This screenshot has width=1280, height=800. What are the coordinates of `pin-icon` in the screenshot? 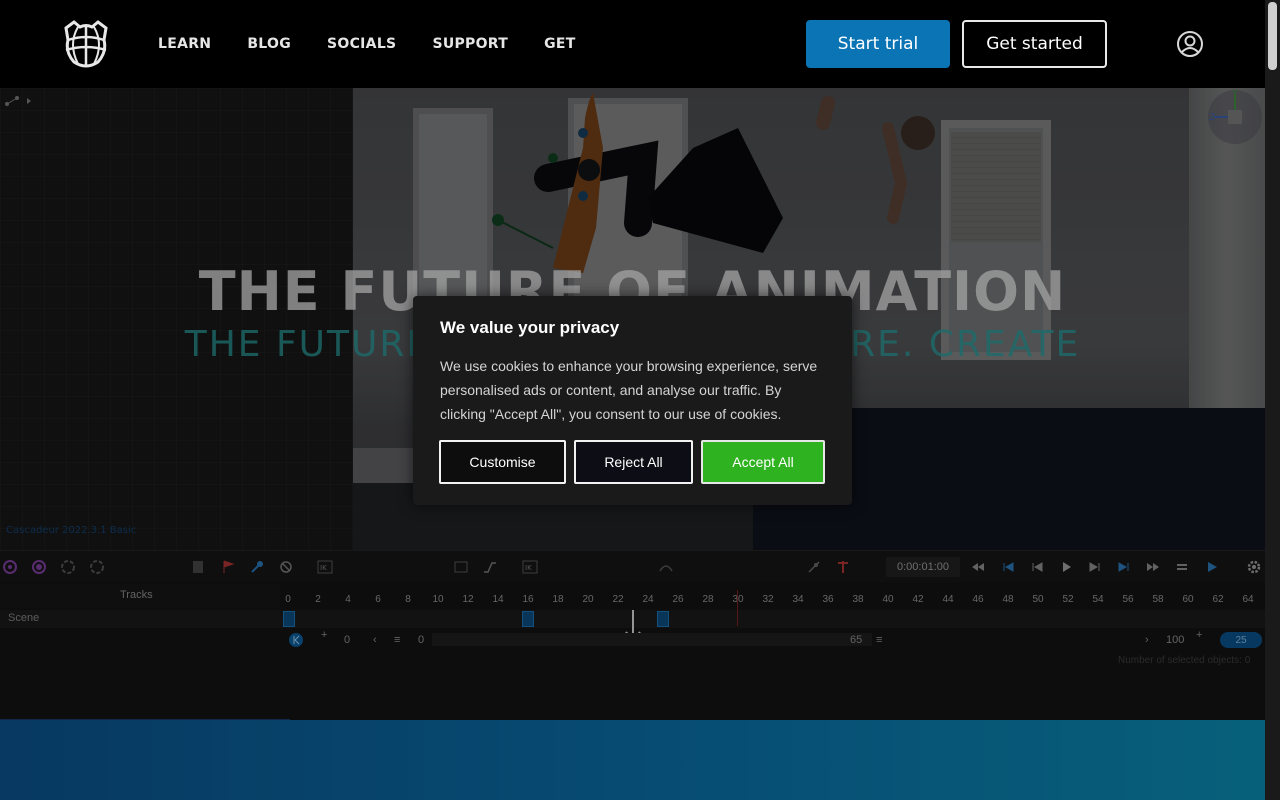 It's located at (843, 567).